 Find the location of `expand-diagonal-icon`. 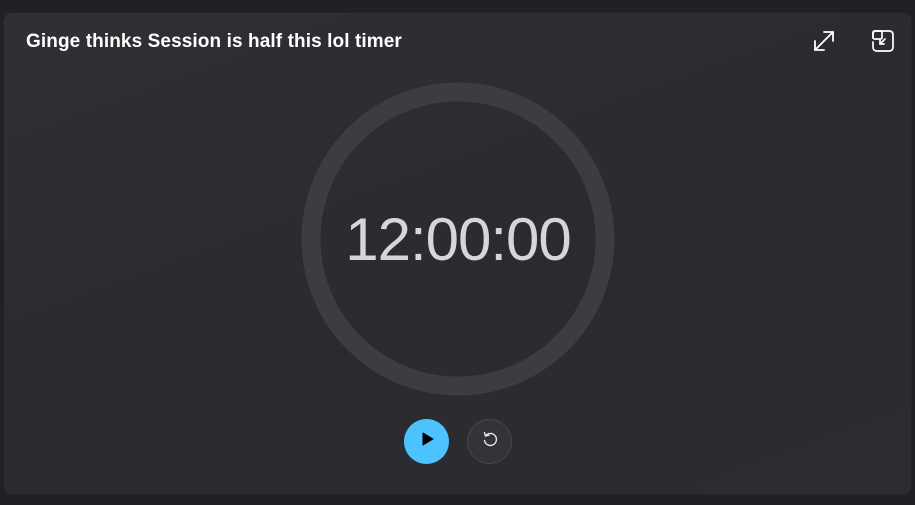

expand-diagonal-icon is located at coordinates (824, 41).